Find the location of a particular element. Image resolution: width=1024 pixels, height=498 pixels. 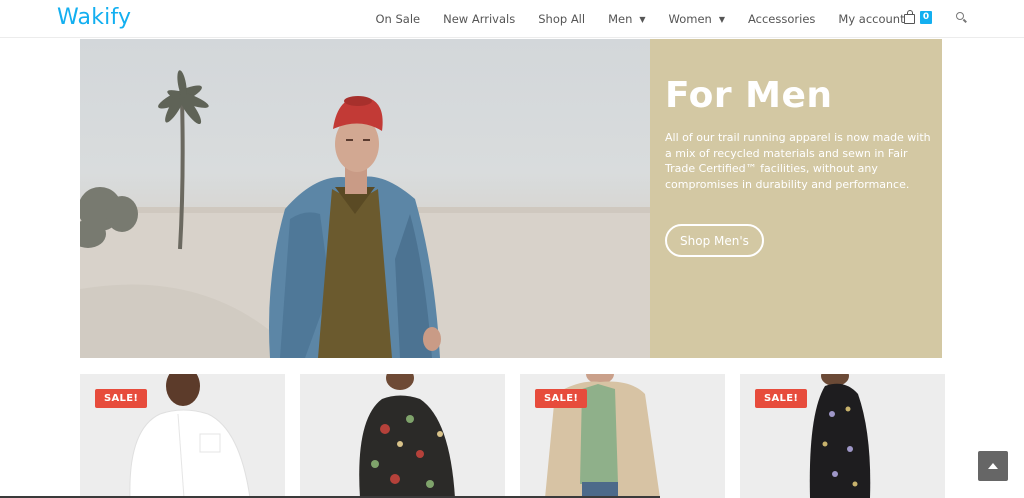

nav-item-women: Women ▼ is located at coordinates (697, 19).